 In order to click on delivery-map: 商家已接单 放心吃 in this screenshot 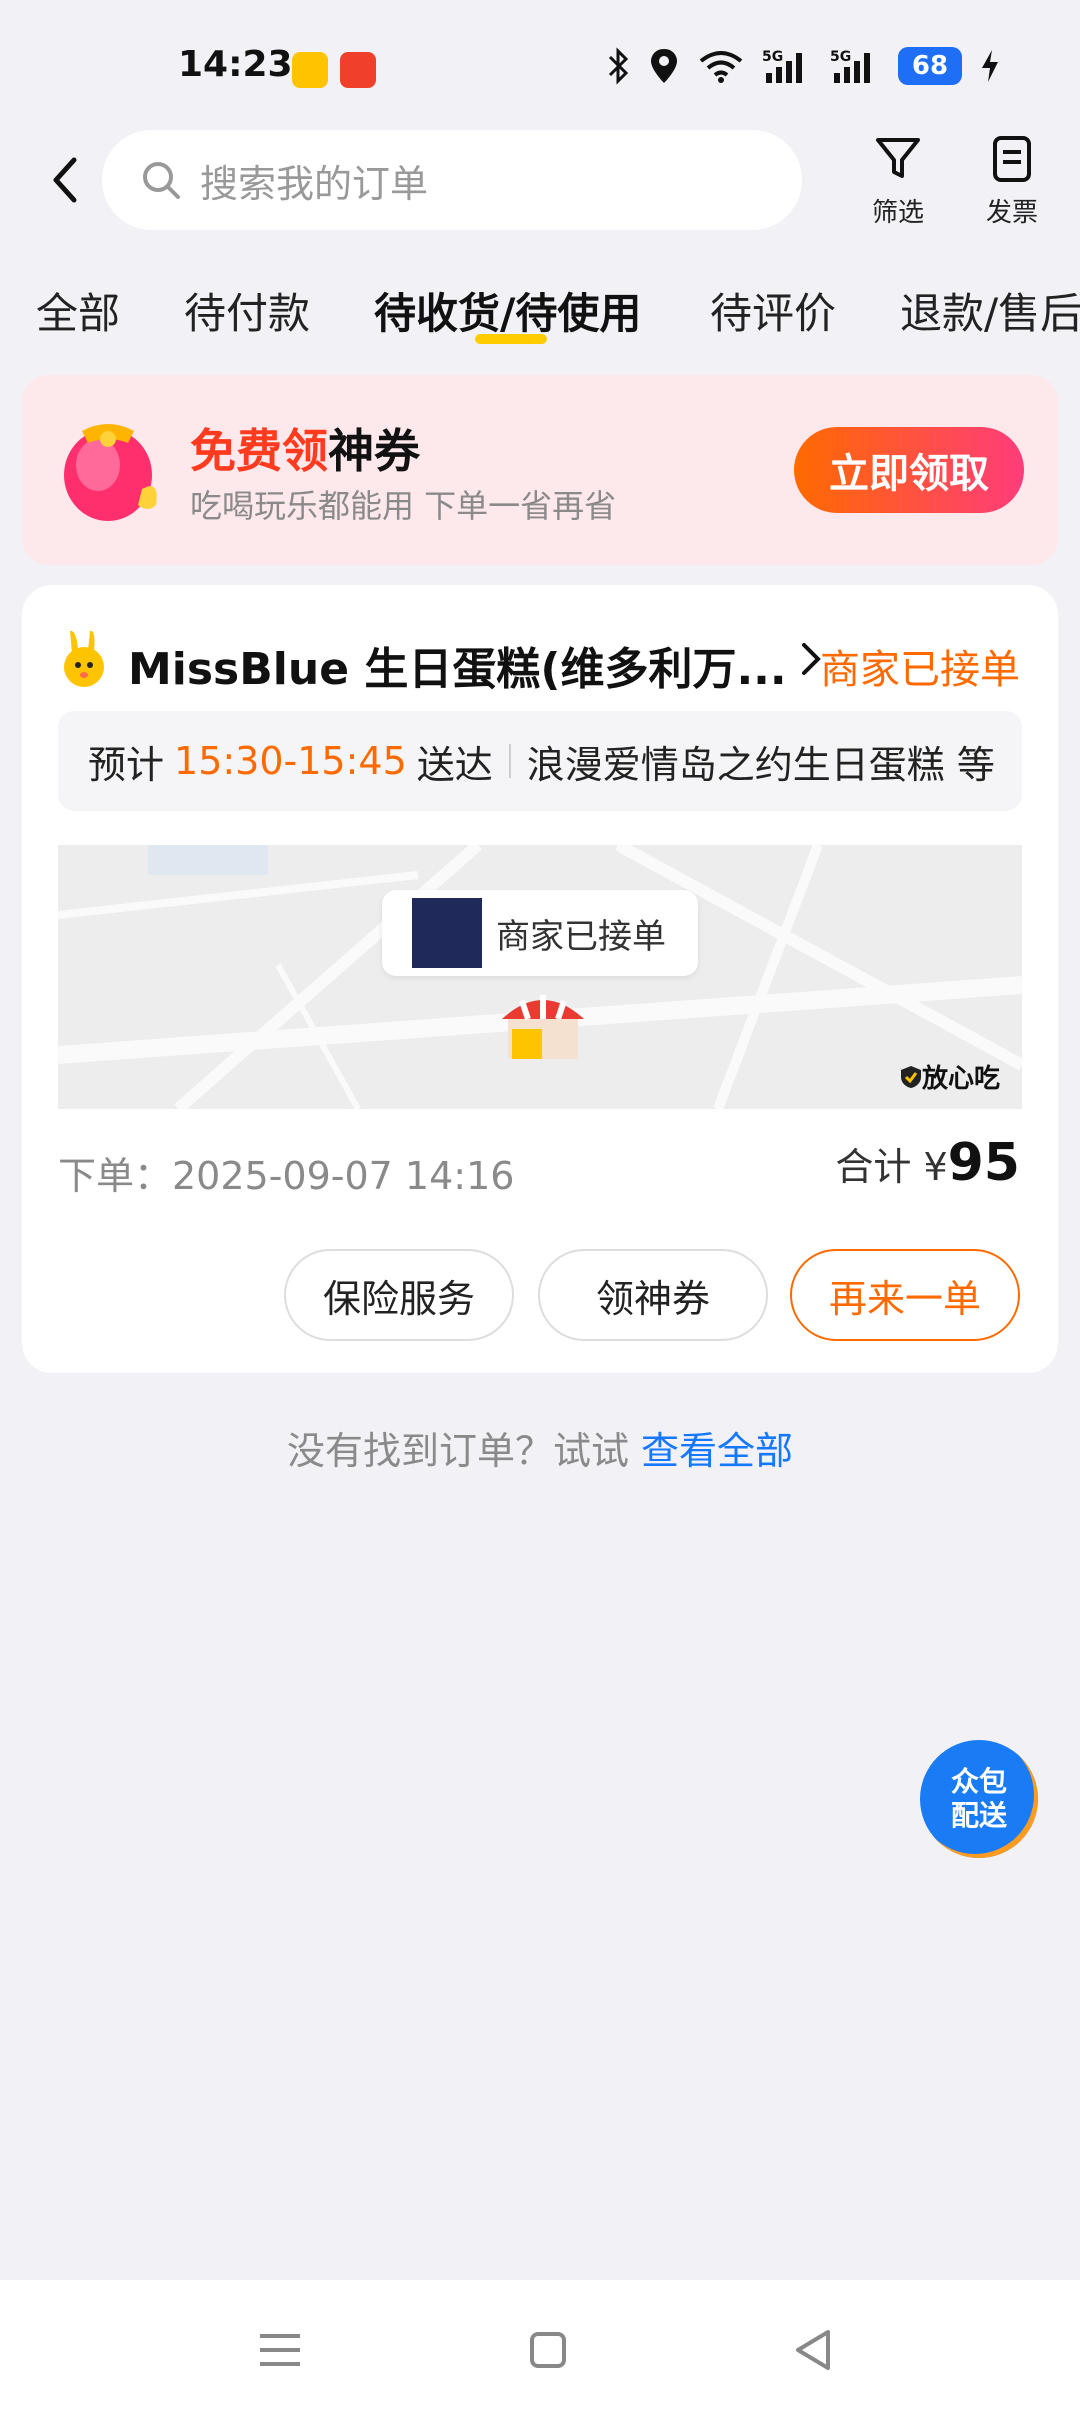, I will do `click(540, 977)`.